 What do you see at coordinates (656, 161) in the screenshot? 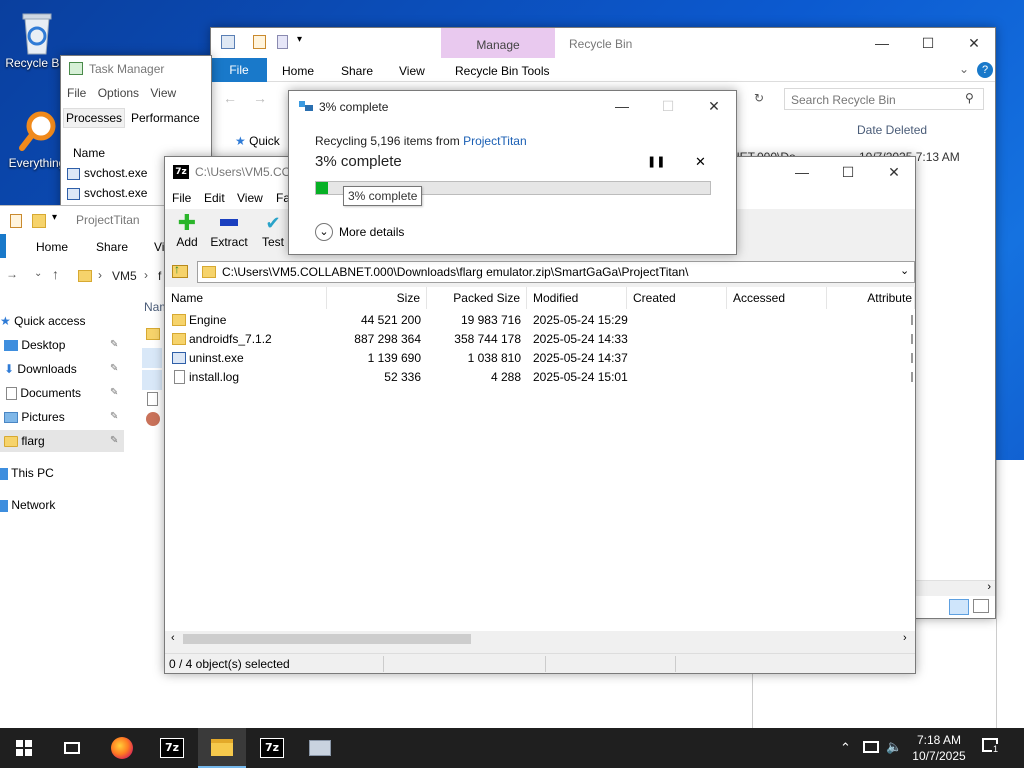
I see `pause-button: ❚❚` at bounding box center [656, 161].